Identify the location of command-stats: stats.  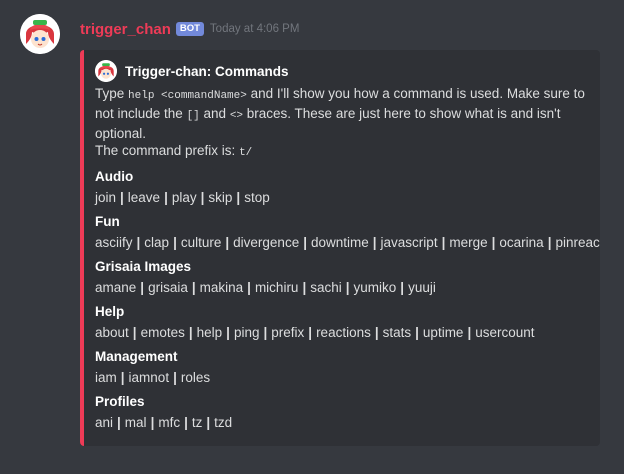
(397, 332).